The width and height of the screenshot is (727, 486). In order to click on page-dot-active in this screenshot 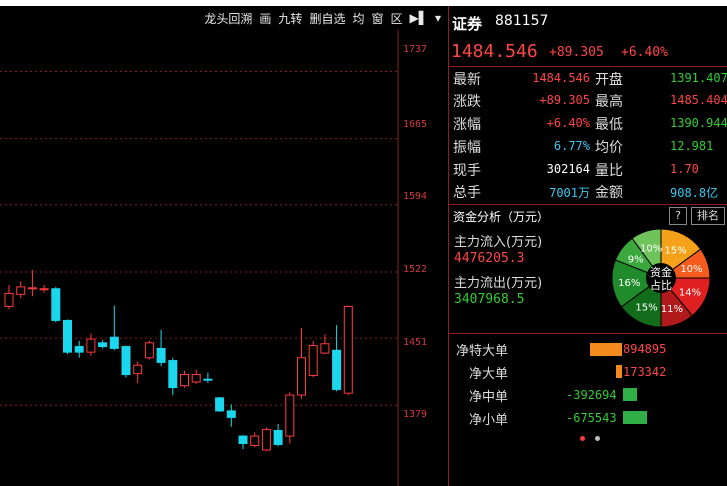, I will do `click(582, 438)`.